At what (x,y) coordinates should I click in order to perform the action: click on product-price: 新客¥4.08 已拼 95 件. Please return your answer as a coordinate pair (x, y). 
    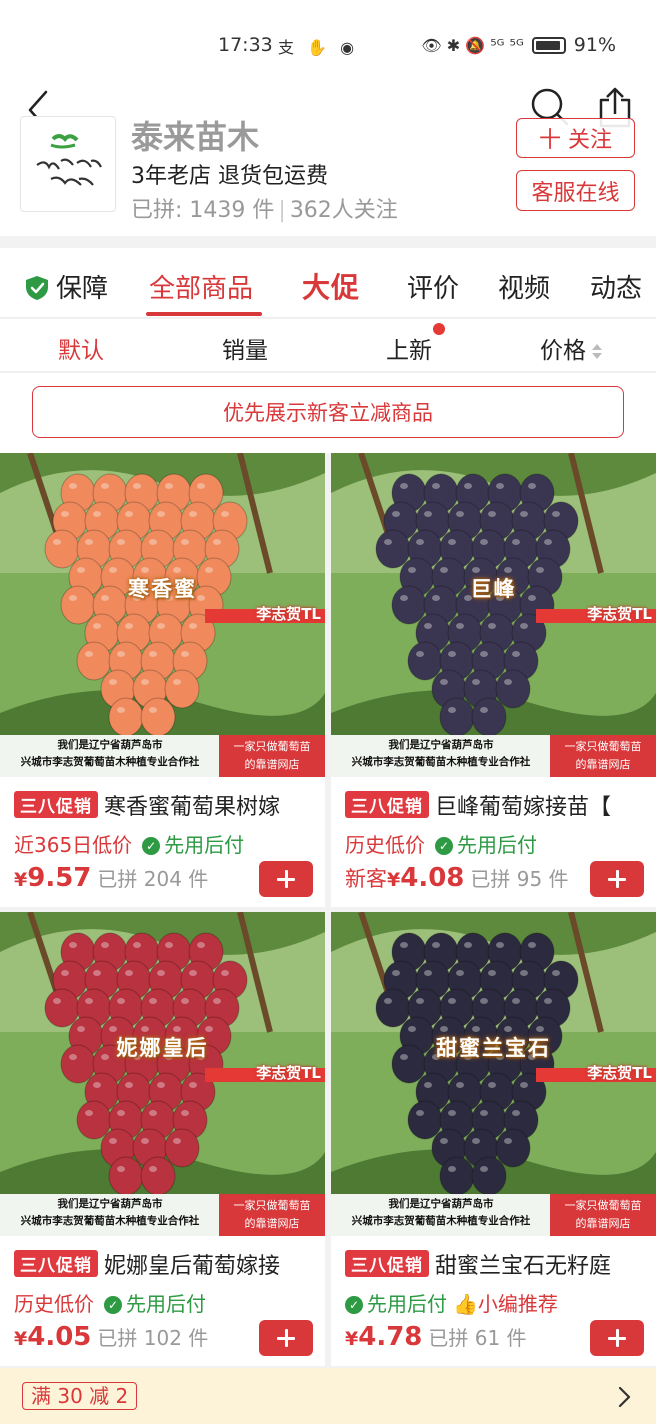
    Looking at the image, I should click on (457, 878).